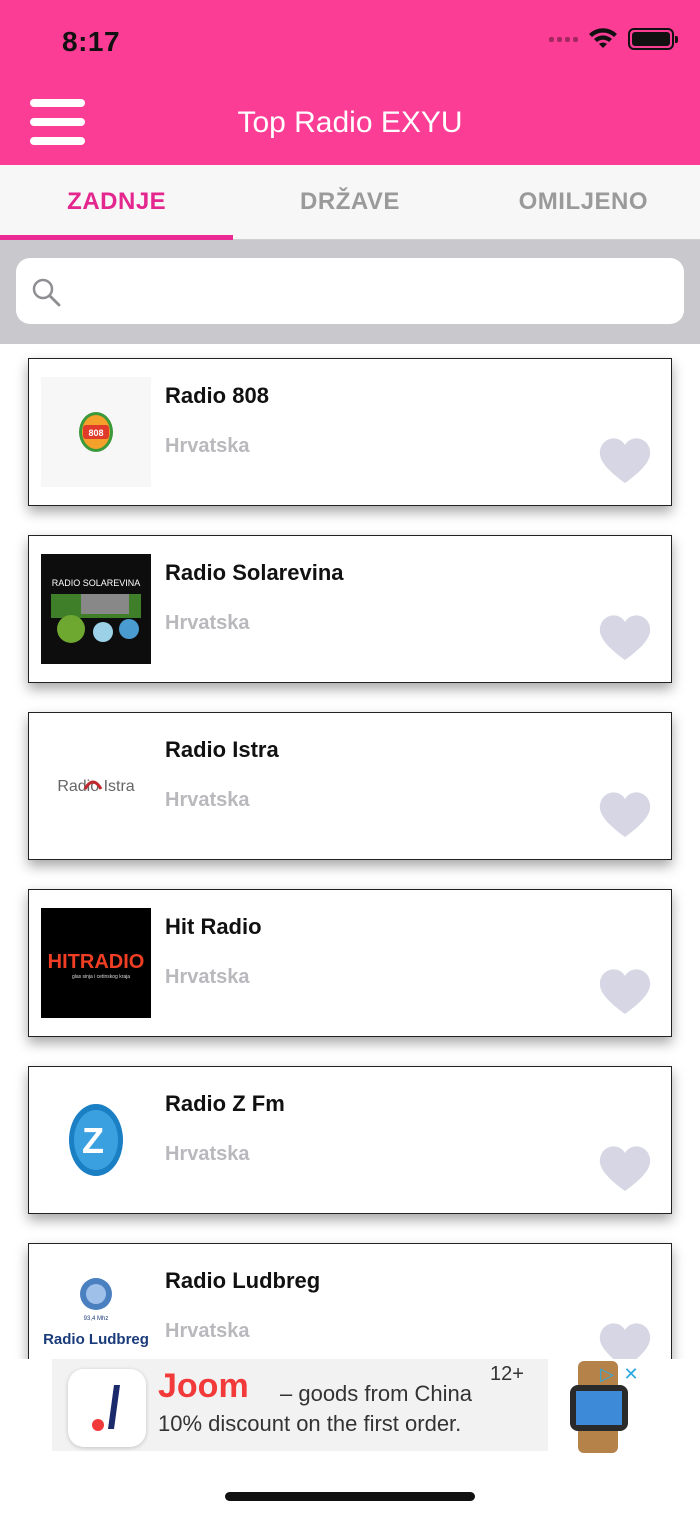 The height and width of the screenshot is (1516, 700). Describe the element at coordinates (507, 1374) in the screenshot. I see `ad-age-rating: 12+` at that location.